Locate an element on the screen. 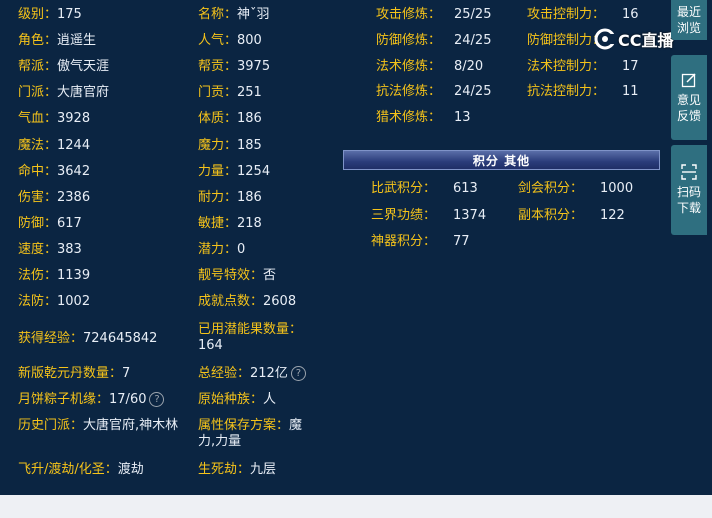 Image resolution: width=712 pixels, height=518 pixels. points-right-row: 剑会积分： 1000 is located at coordinates (575, 189).